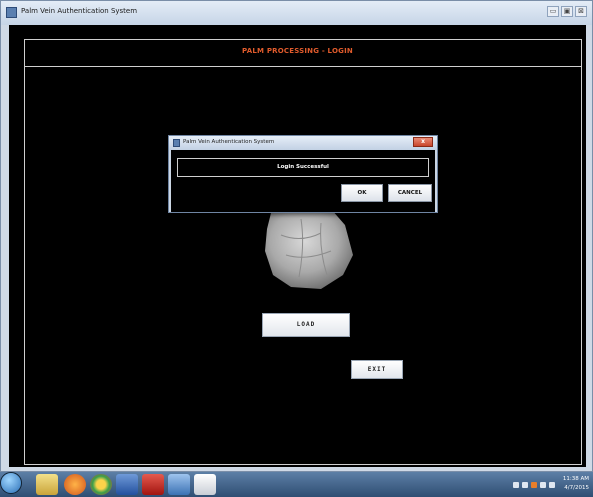 The width and height of the screenshot is (593, 497). What do you see at coordinates (306, 325) in the screenshot?
I see `load-button: LOAD` at bounding box center [306, 325].